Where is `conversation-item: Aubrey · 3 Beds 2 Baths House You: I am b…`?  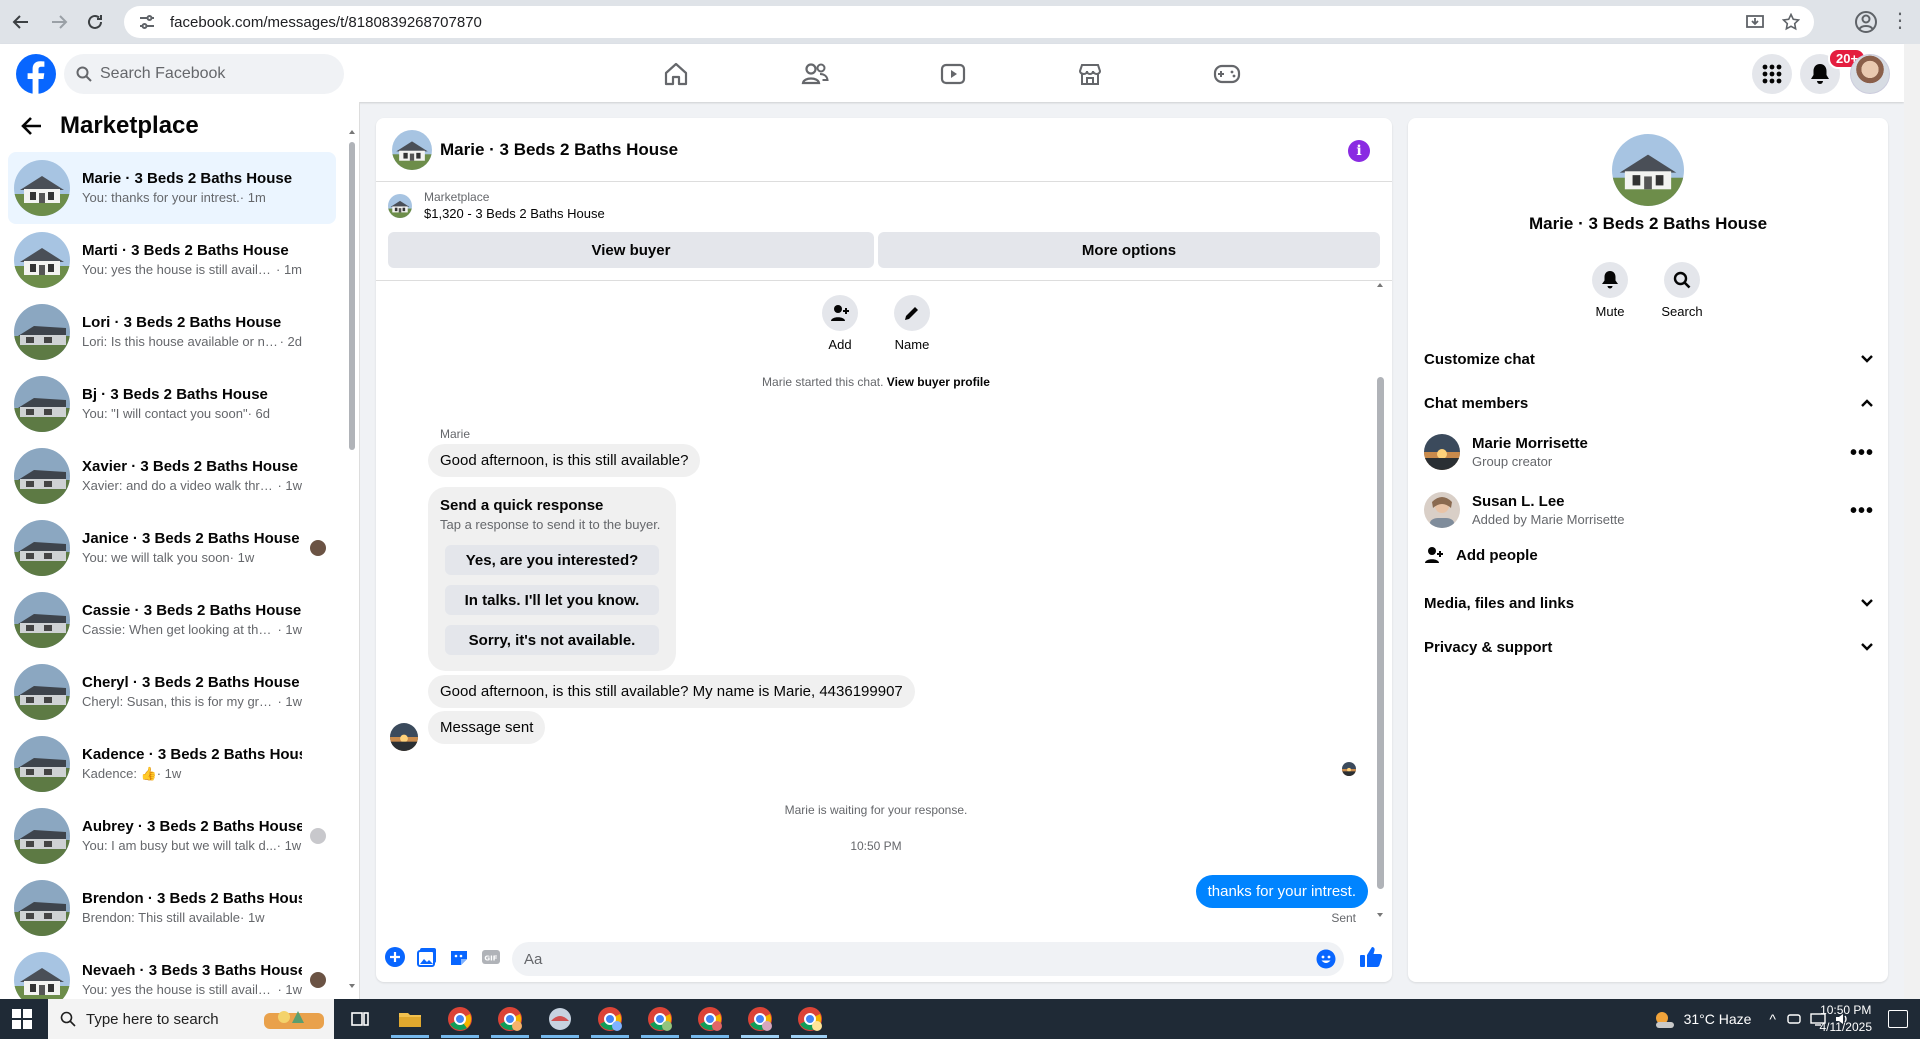
conversation-item: Aubrey · 3 Beds 2 Baths House You: I am b… is located at coordinates (172, 836).